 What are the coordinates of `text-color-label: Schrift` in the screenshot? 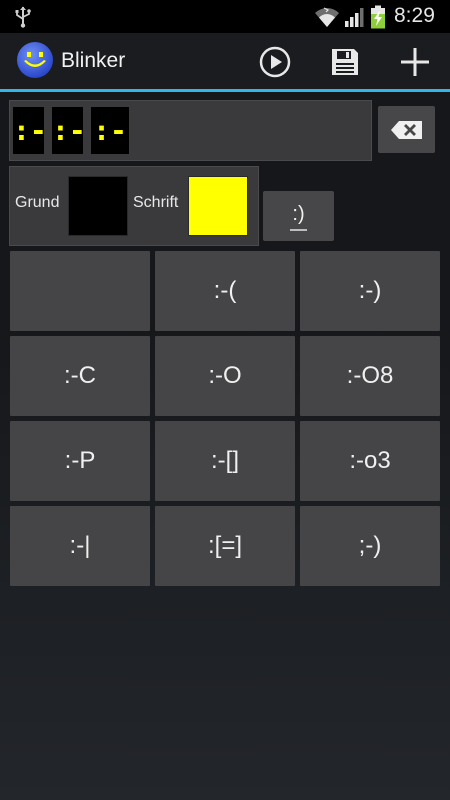 It's located at (156, 202).